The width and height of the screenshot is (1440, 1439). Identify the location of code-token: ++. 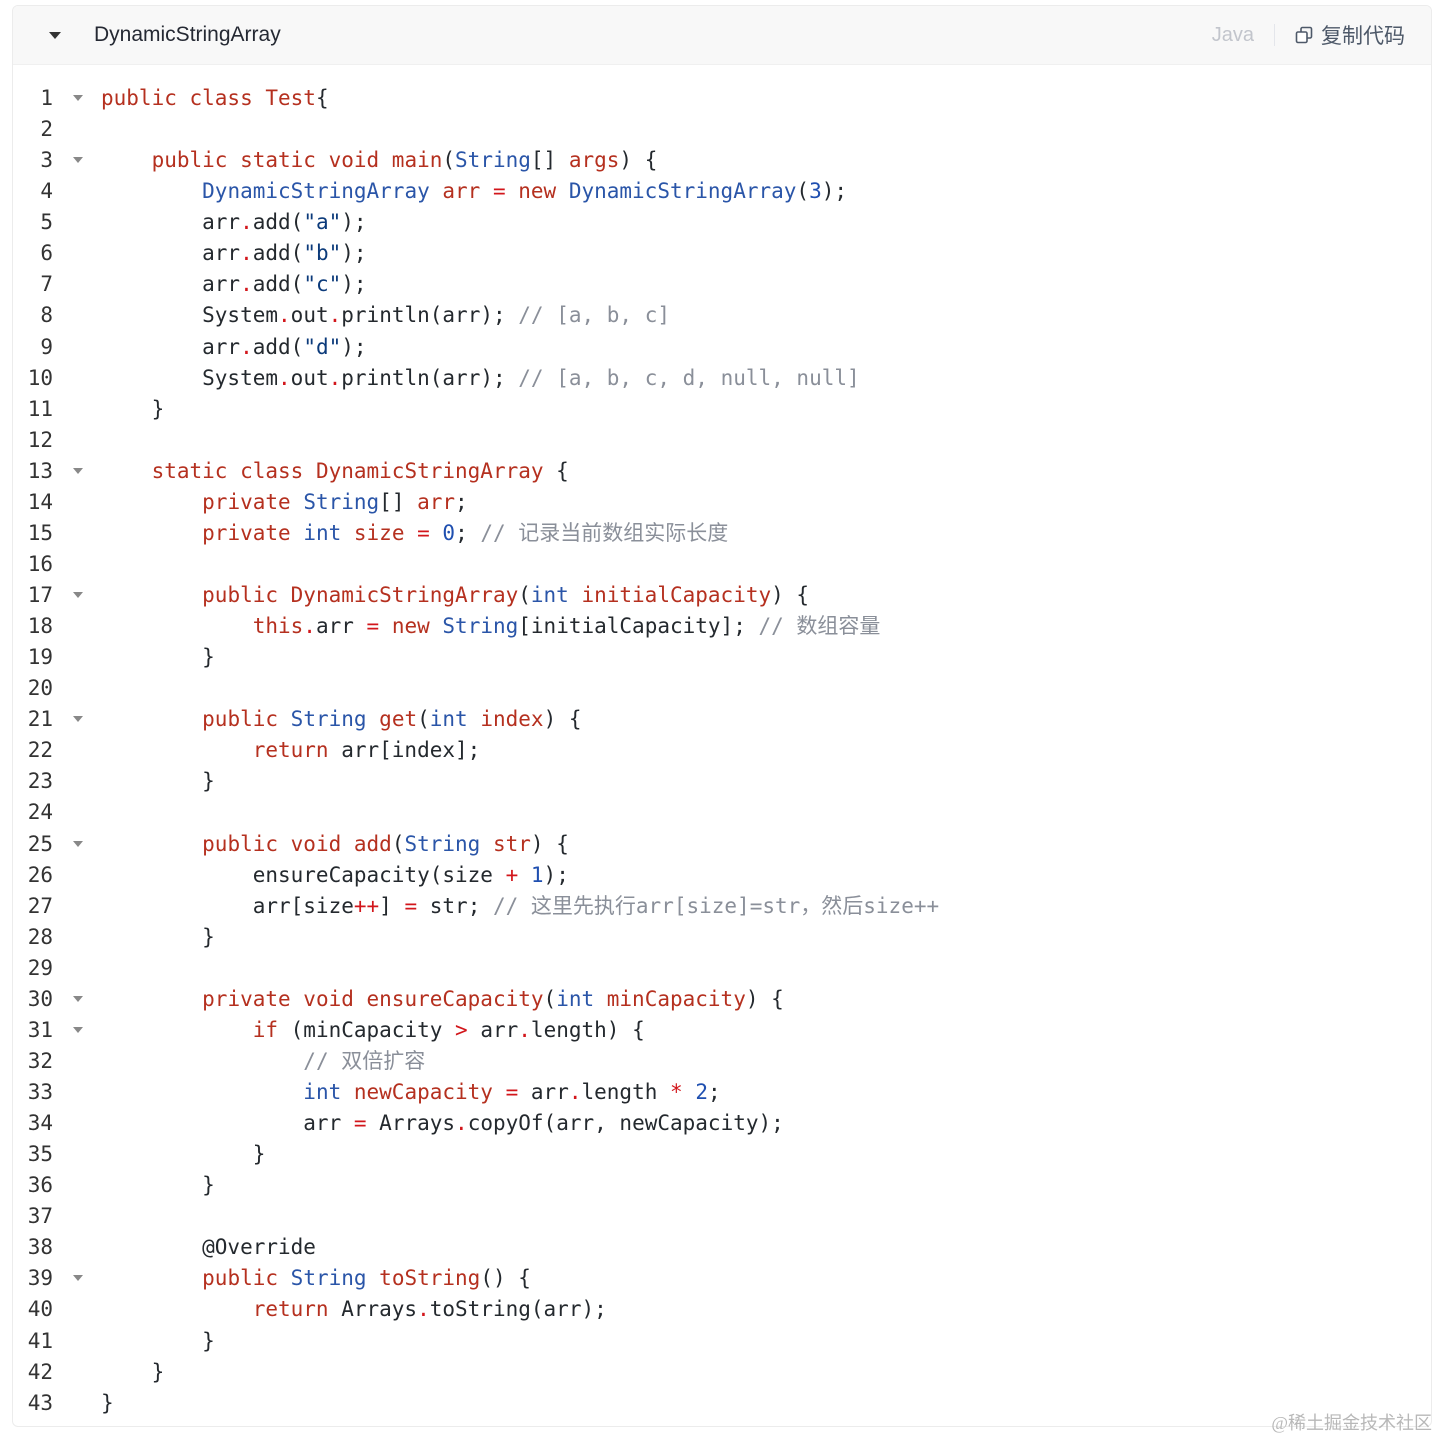
(366, 905).